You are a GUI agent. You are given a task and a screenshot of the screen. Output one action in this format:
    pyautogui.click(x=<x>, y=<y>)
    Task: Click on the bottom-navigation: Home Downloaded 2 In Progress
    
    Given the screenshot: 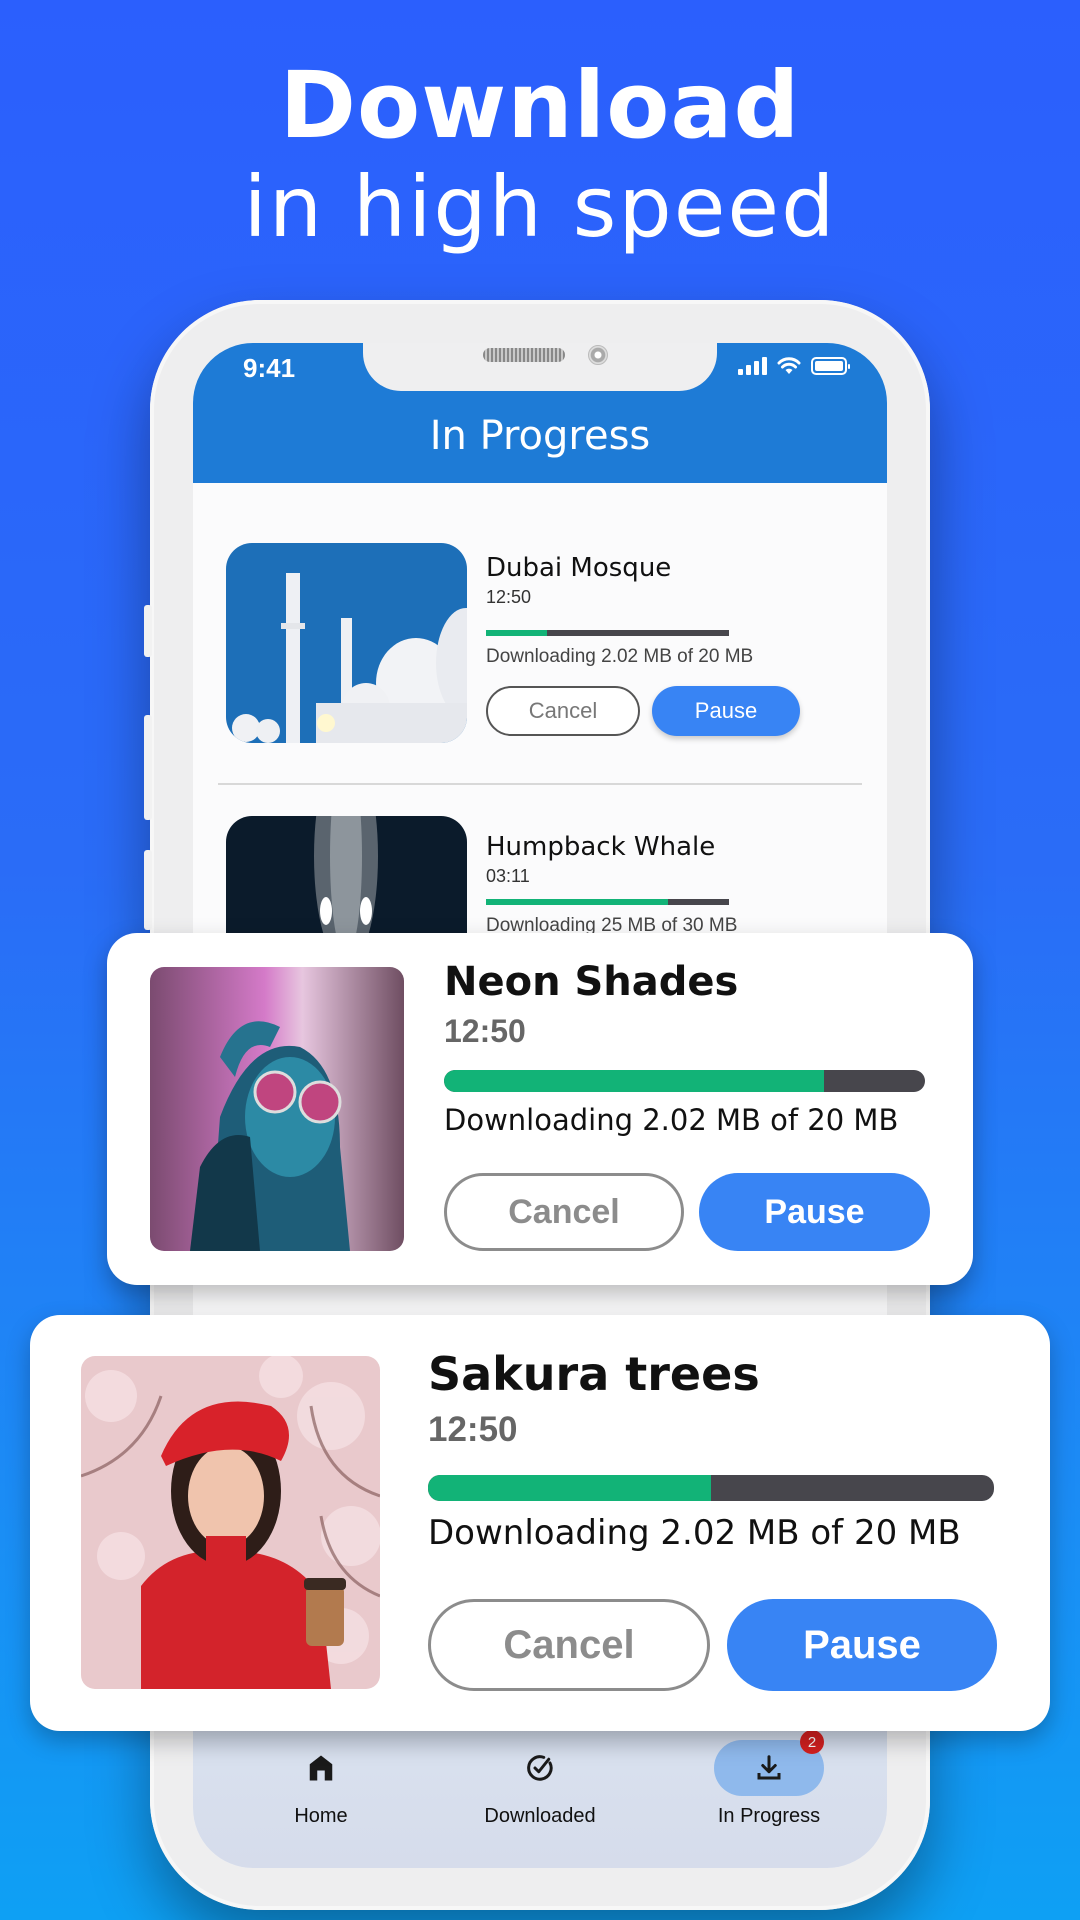 What is the action you would take?
    pyautogui.click(x=540, y=1790)
    